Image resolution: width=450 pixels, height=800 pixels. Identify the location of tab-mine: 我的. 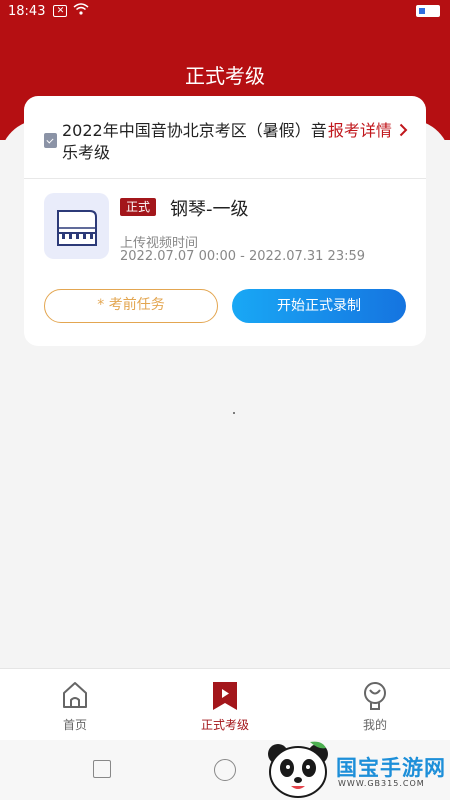
(375, 705).